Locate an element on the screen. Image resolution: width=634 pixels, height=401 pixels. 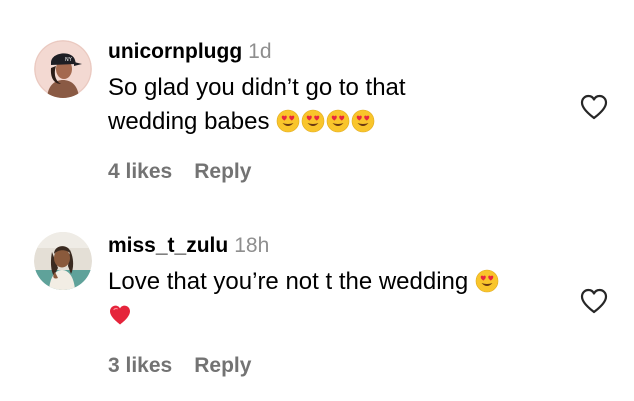
likes-count: 4 likes is located at coordinates (140, 171).